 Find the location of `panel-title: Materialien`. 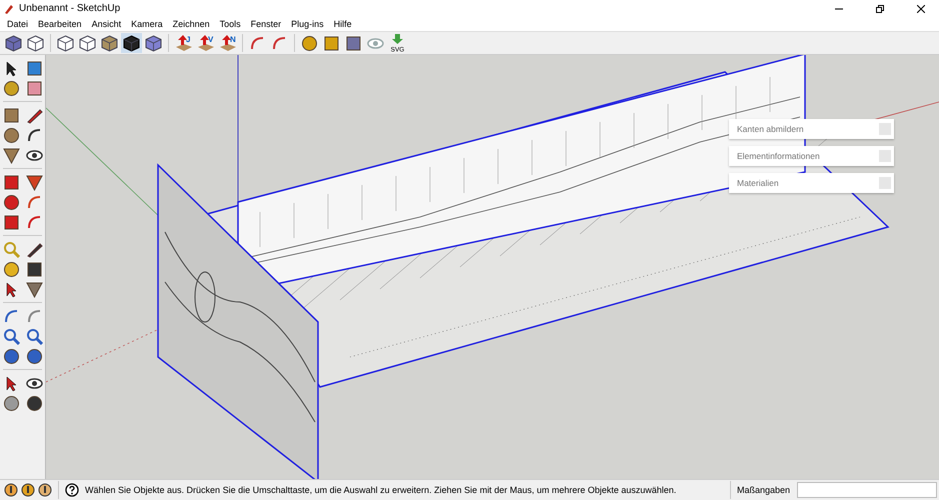

panel-title: Materialien is located at coordinates (758, 183).